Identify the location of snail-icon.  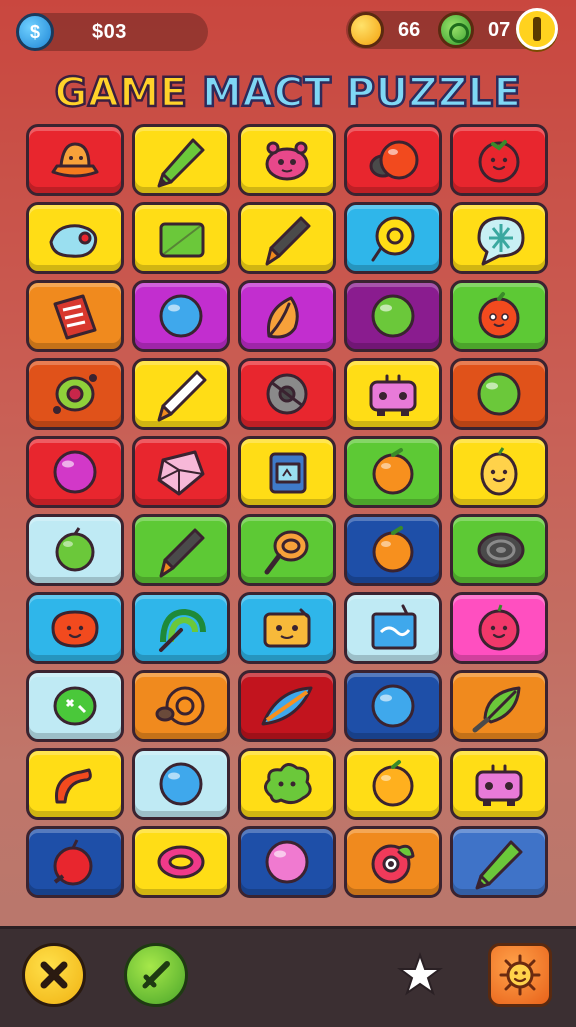
(501, 550).